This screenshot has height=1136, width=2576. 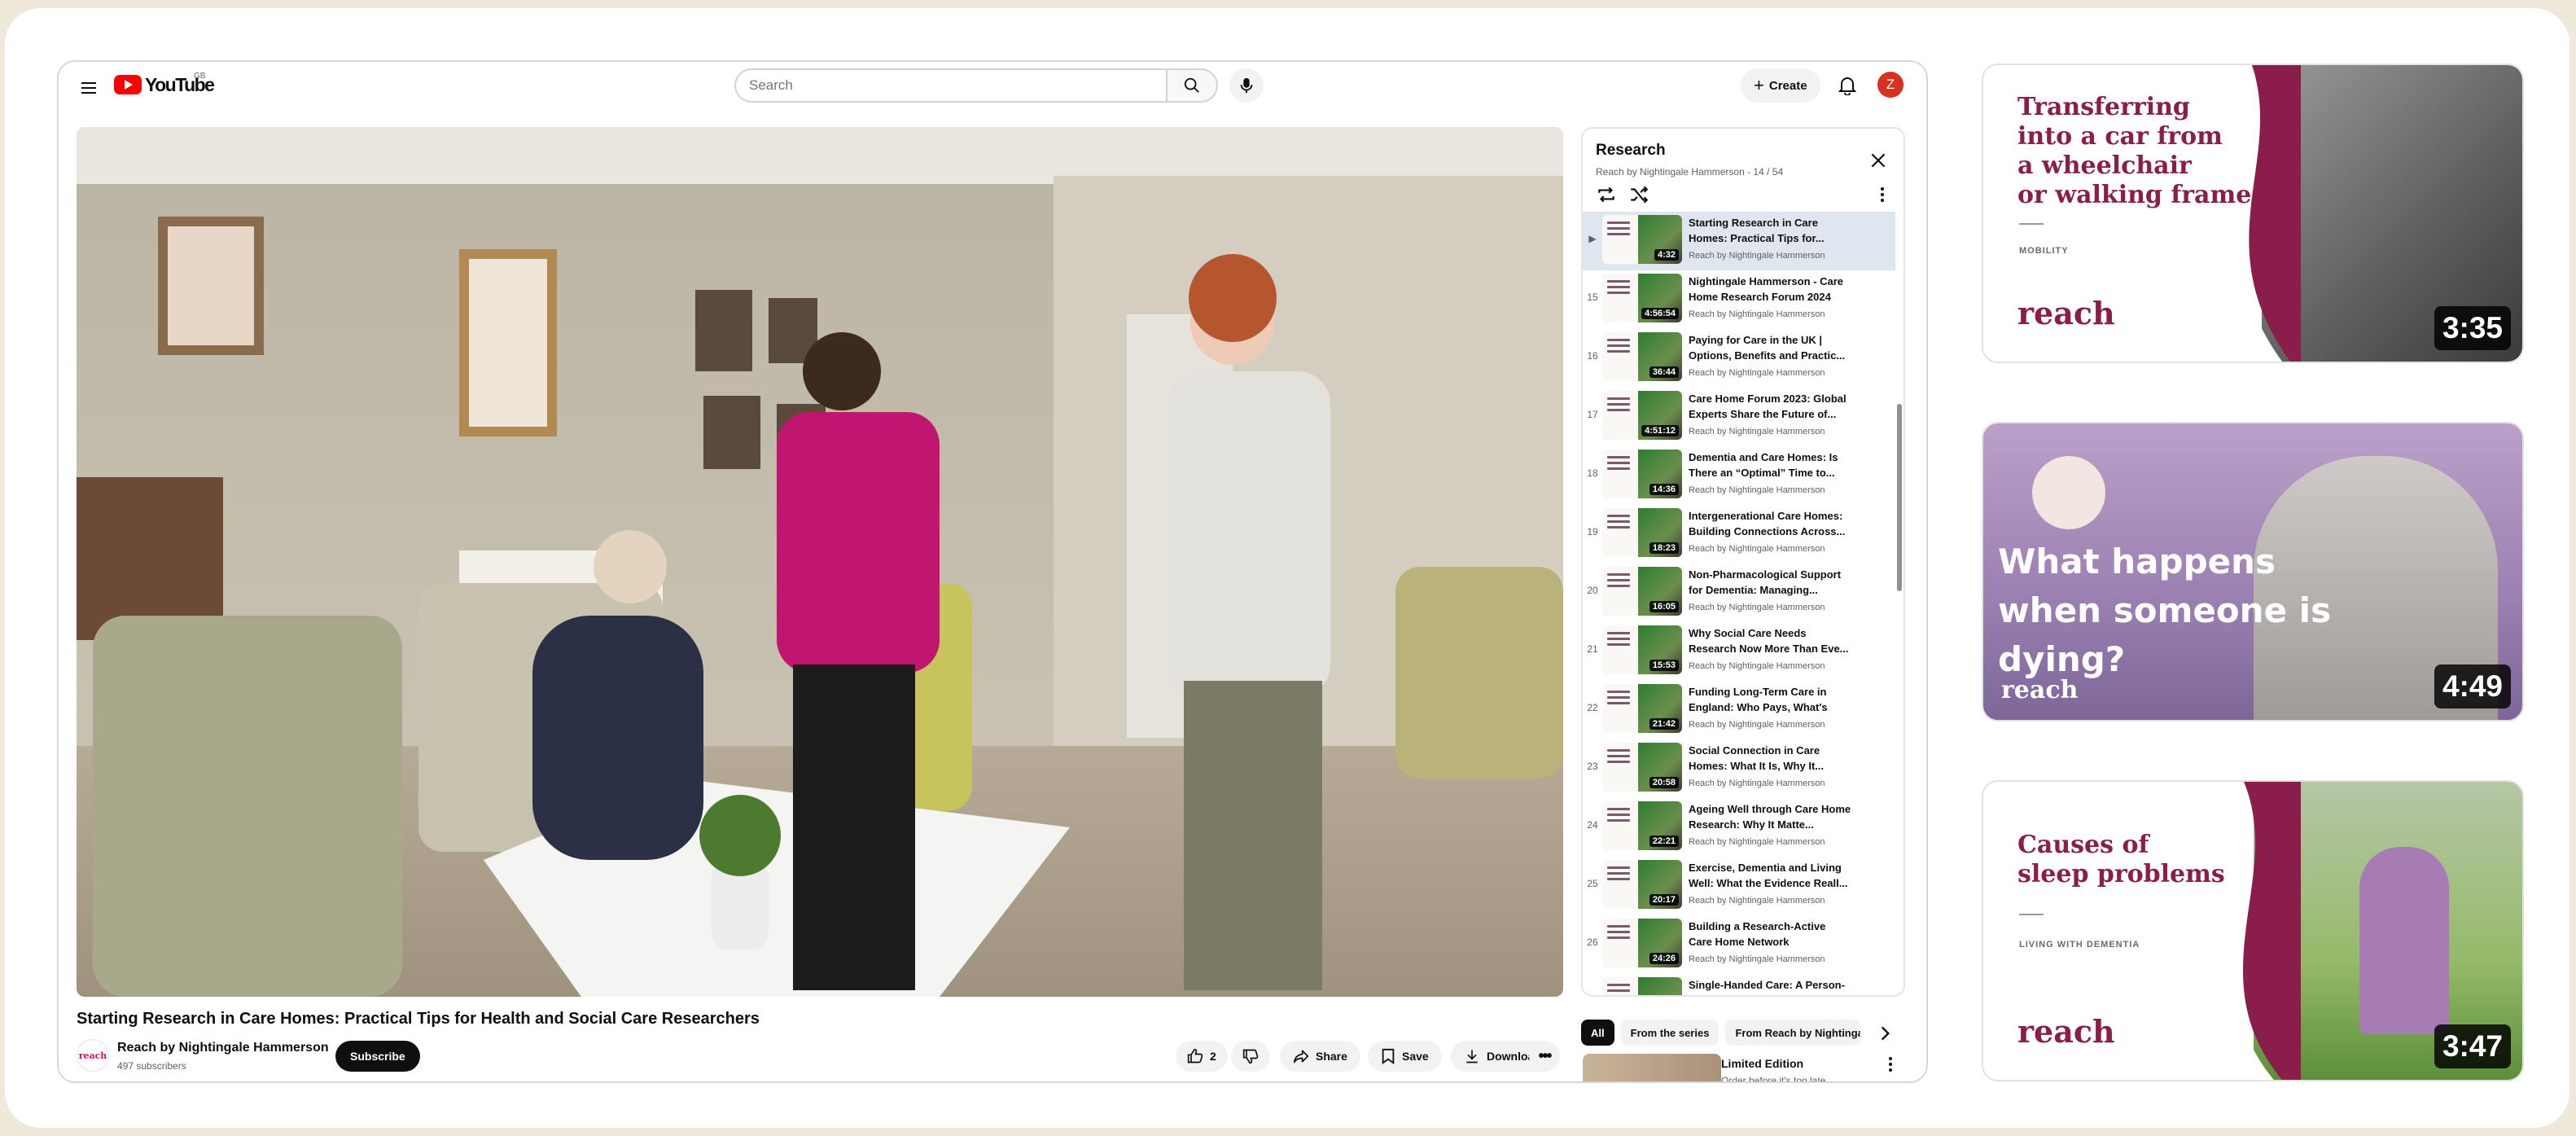 I want to click on create-button: + Create, so click(x=1780, y=85).